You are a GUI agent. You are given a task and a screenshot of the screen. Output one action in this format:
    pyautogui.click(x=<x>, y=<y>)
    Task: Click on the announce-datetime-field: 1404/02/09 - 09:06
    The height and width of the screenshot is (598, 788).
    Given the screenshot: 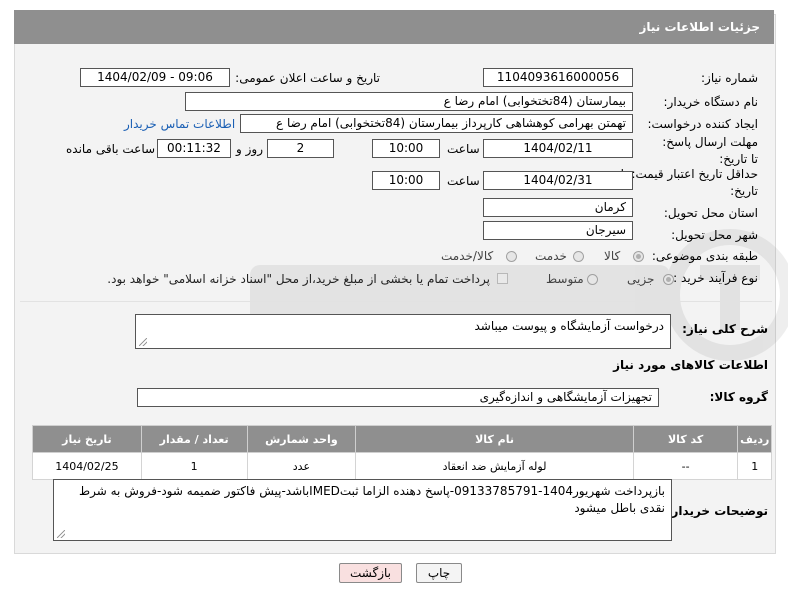 What is the action you would take?
    pyautogui.click(x=155, y=77)
    